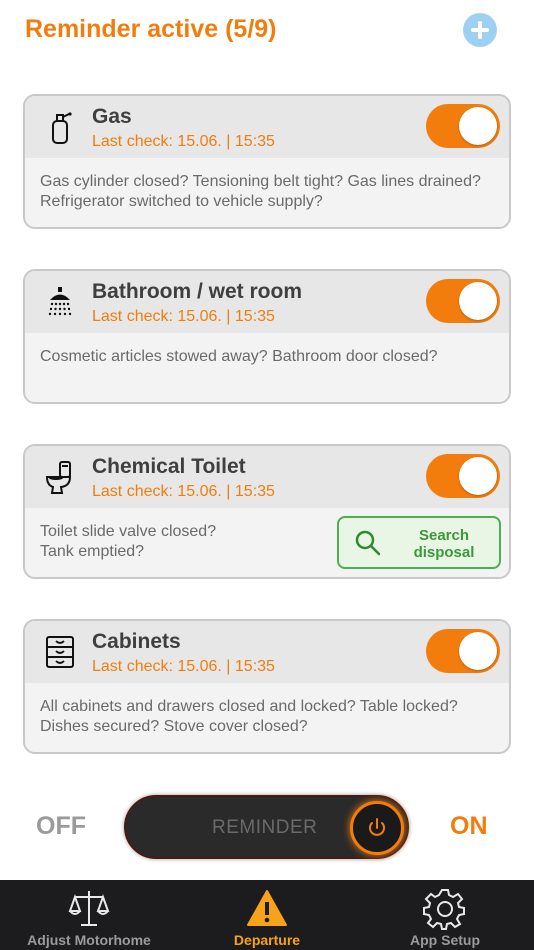 Image resolution: width=534 pixels, height=950 pixels. Describe the element at coordinates (480, 30) in the screenshot. I see `add-reminder-button` at that location.